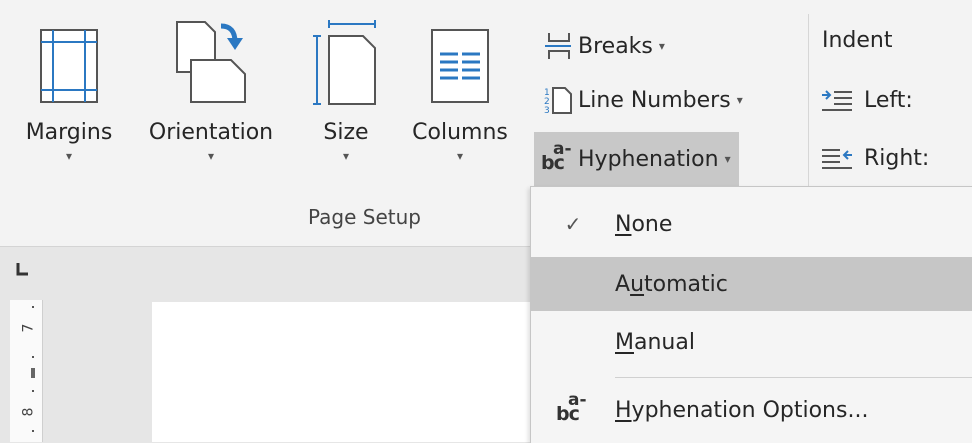  I want to click on document-page, so click(352, 372).